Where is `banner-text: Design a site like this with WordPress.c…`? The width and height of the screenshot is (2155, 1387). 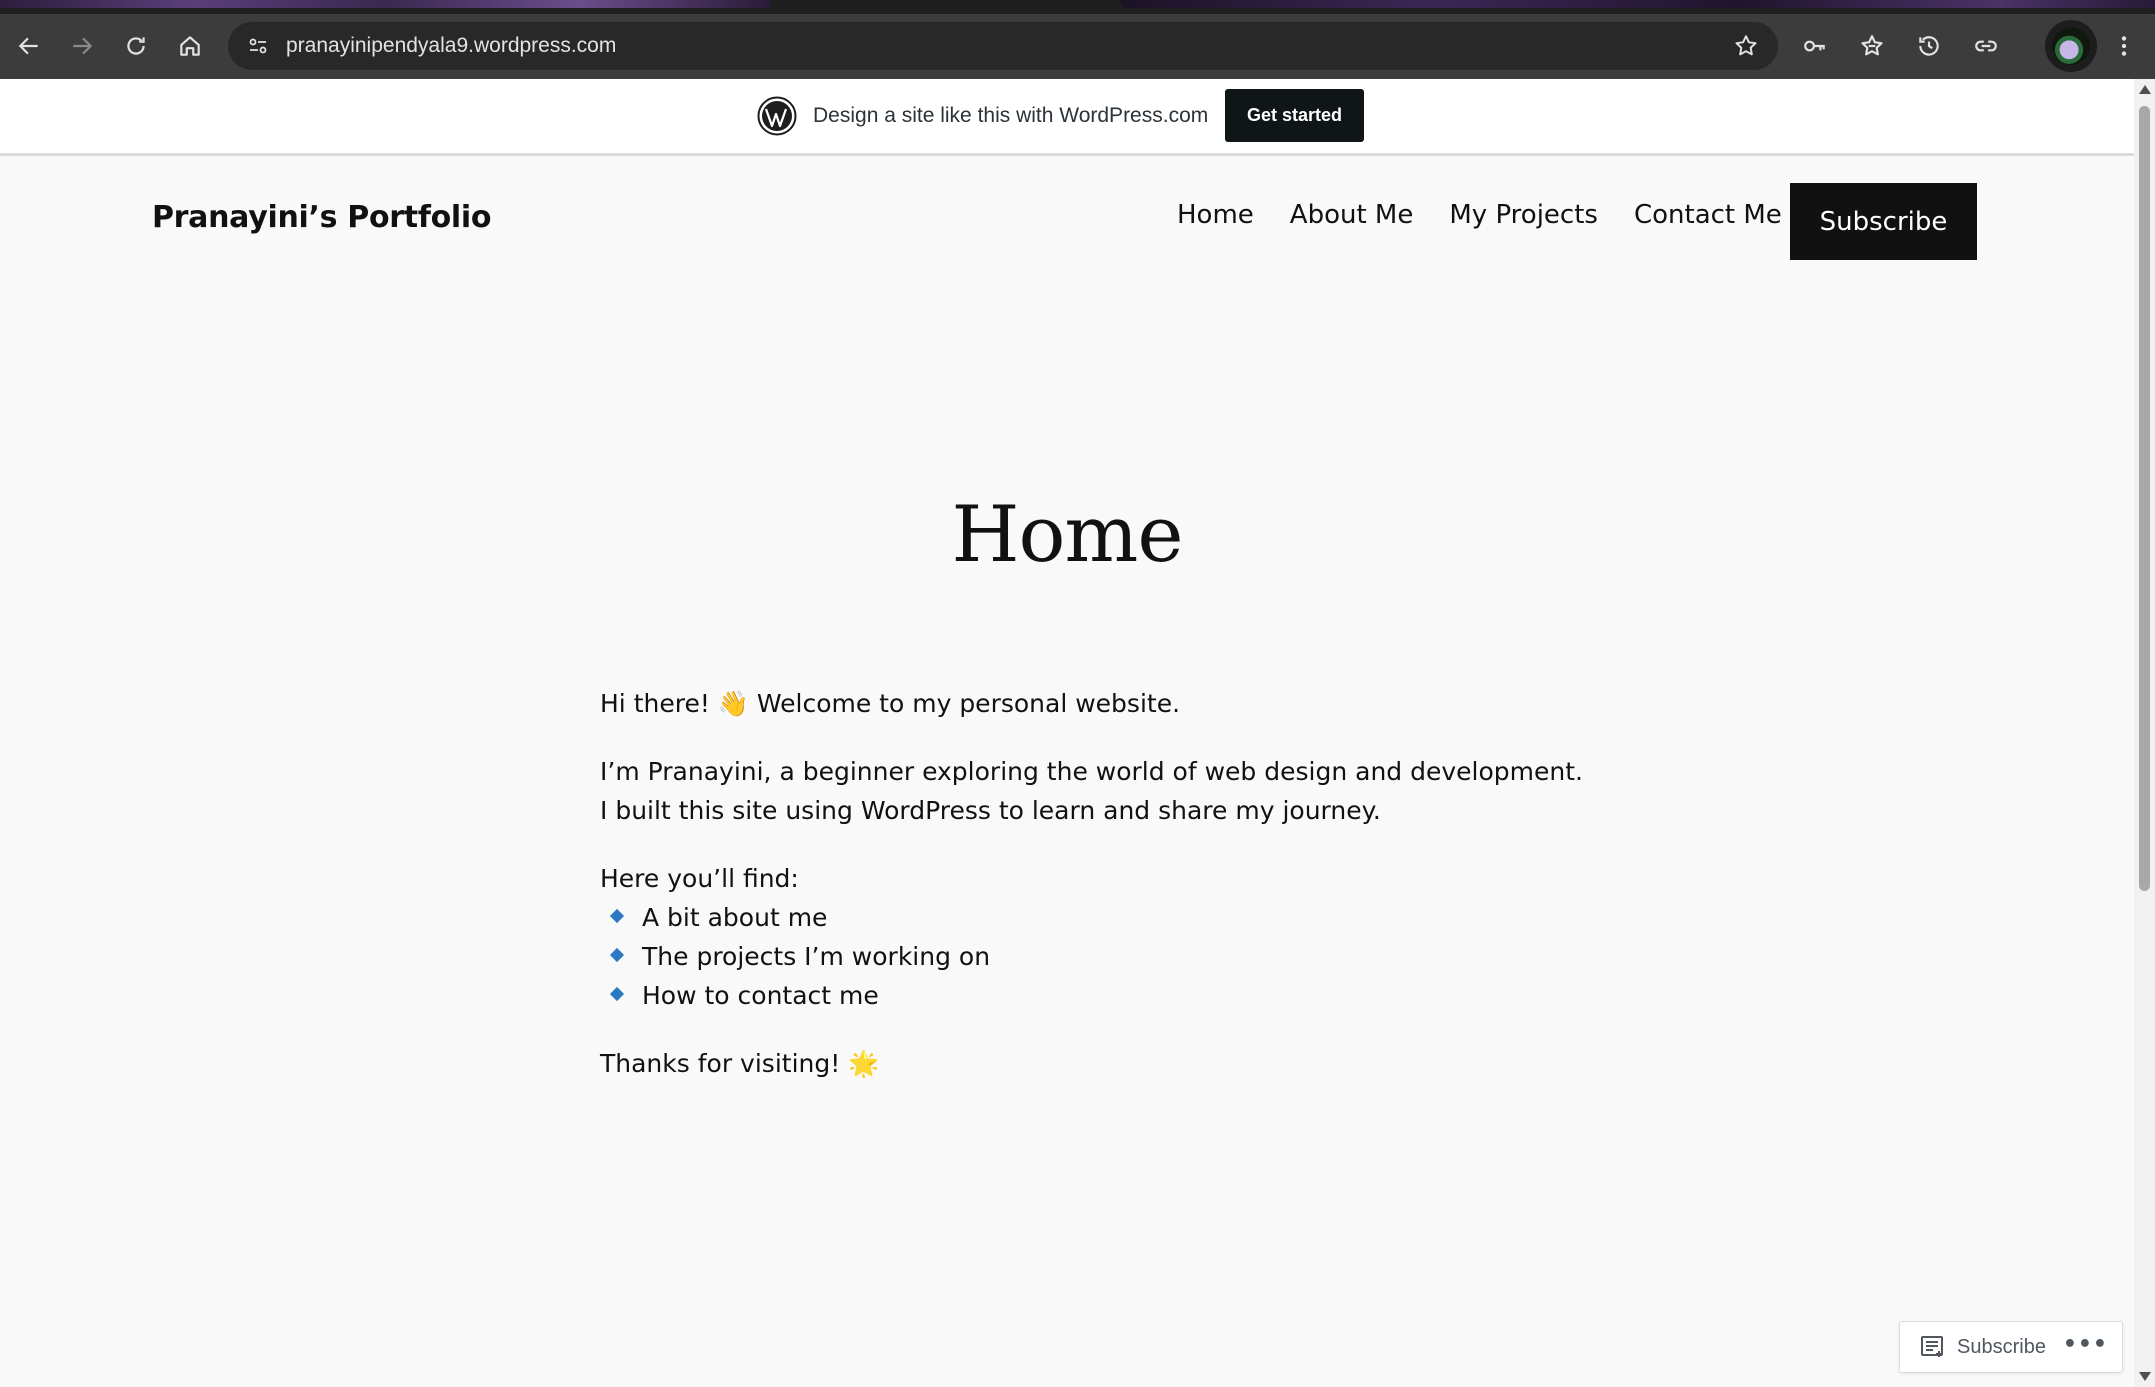 banner-text: Design a site like this with WordPress.c… is located at coordinates (1011, 115).